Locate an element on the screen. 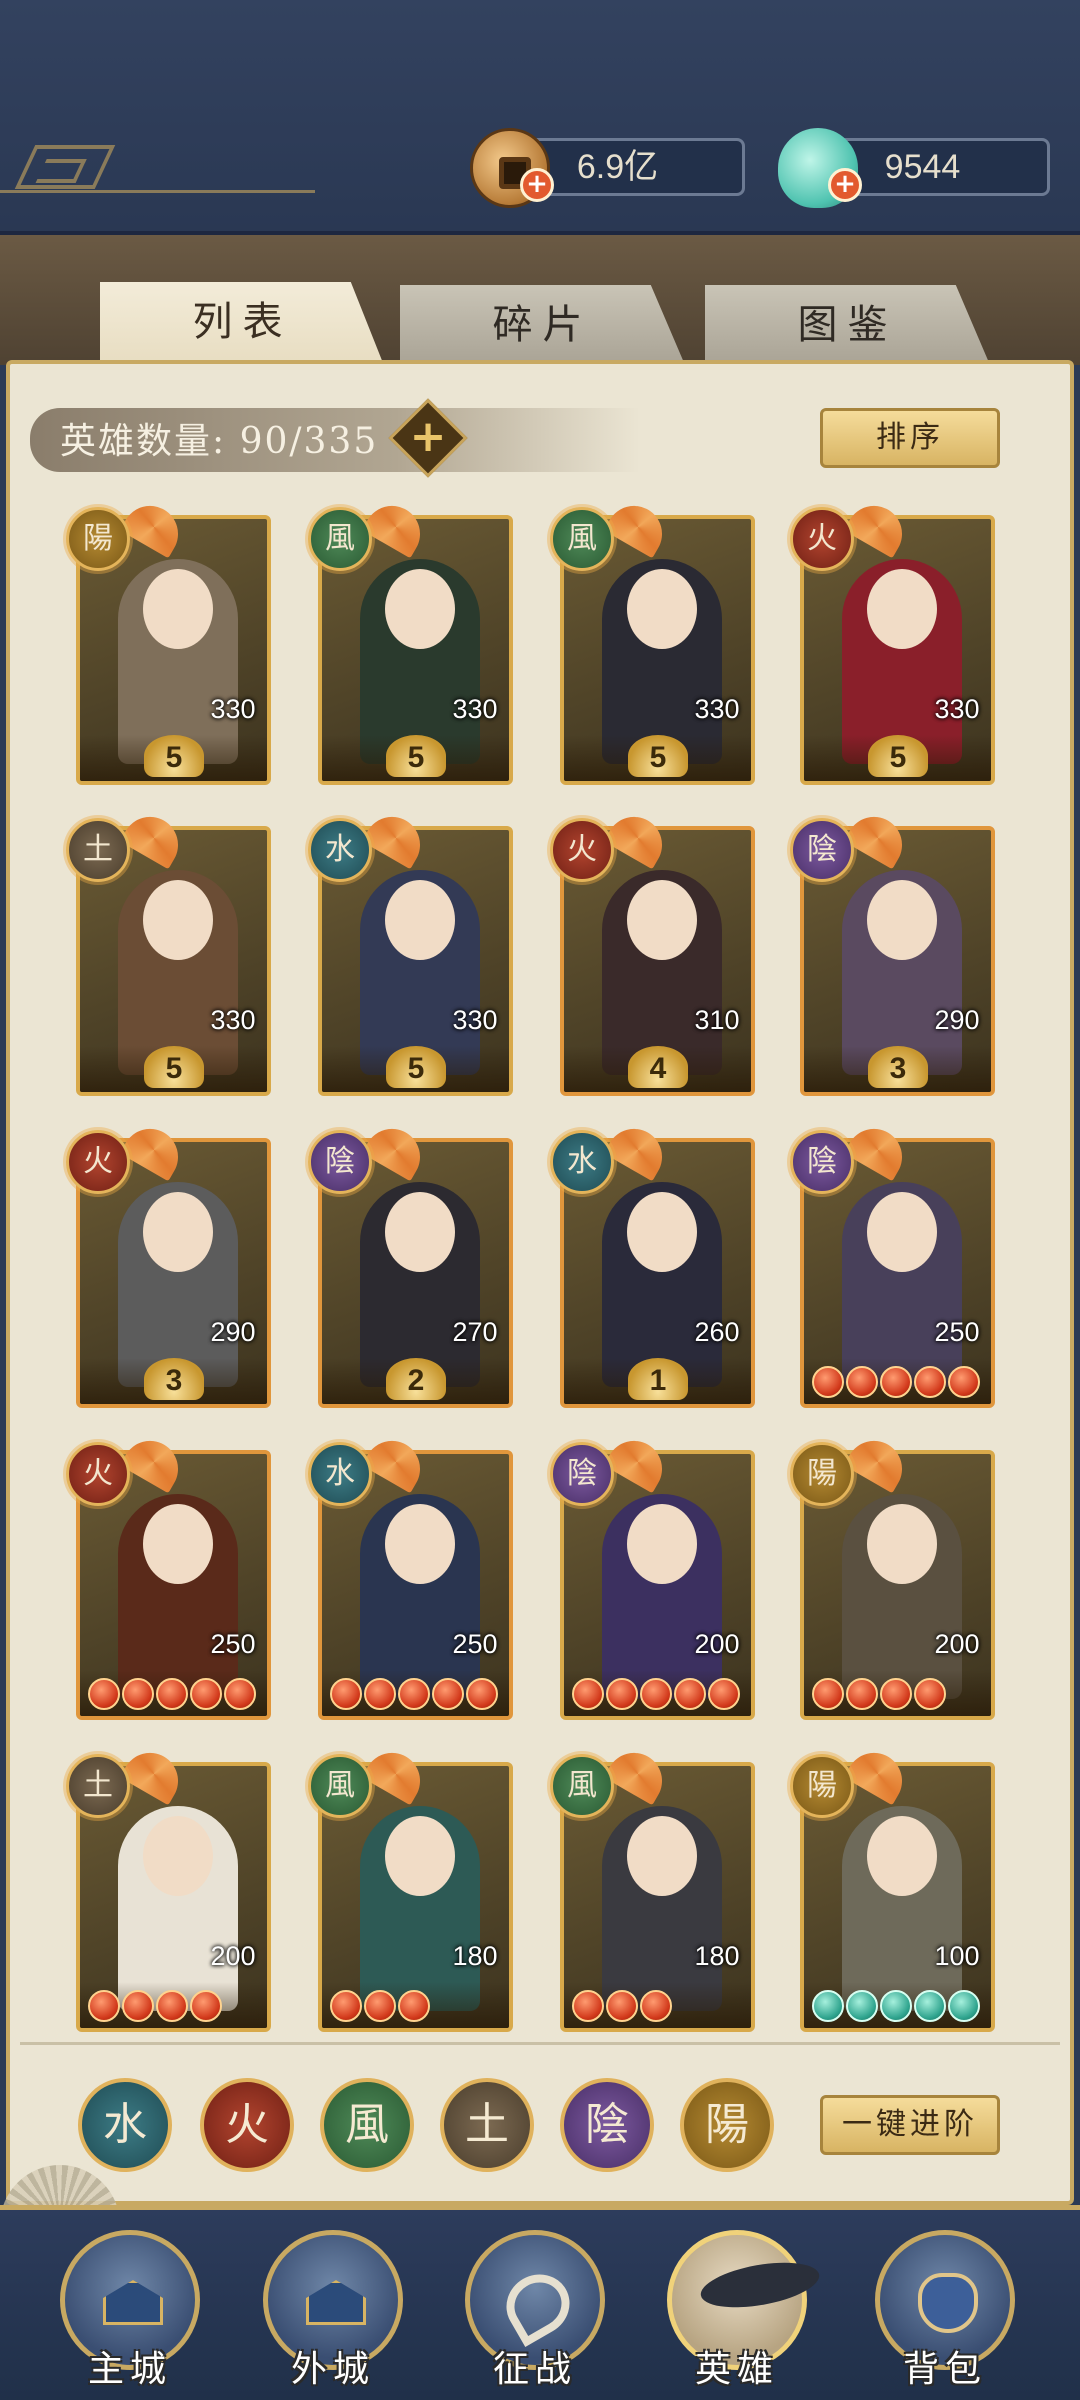 This screenshot has height=2400, width=1080. hero-star-rank: 2 is located at coordinates (416, 1379).